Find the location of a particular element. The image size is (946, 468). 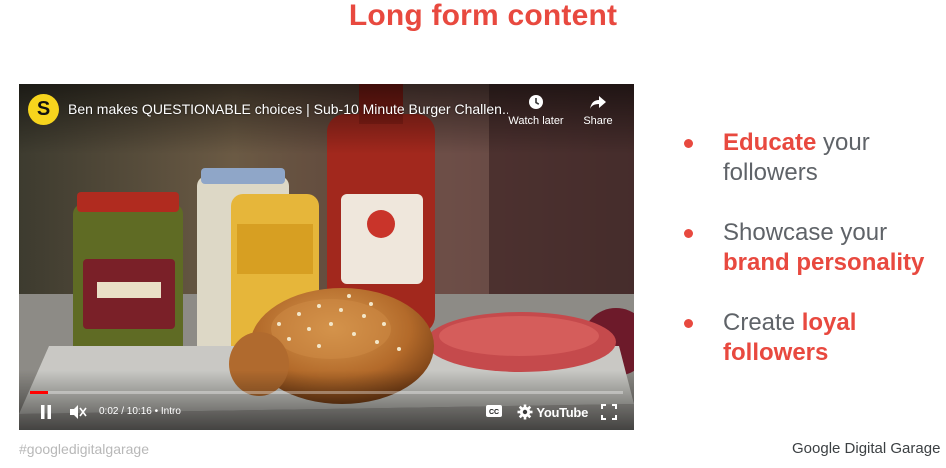

channel-avatar: S is located at coordinates (43, 109).